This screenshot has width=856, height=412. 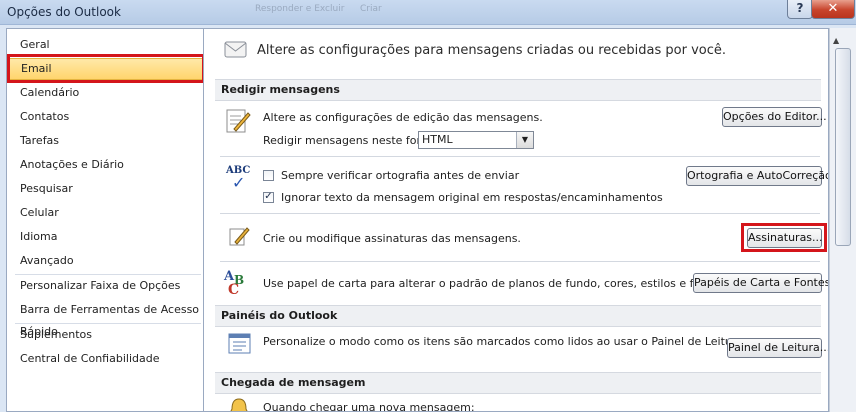 What do you see at coordinates (437, 139) in the screenshot?
I see `format-select-value: HTML` at bounding box center [437, 139].